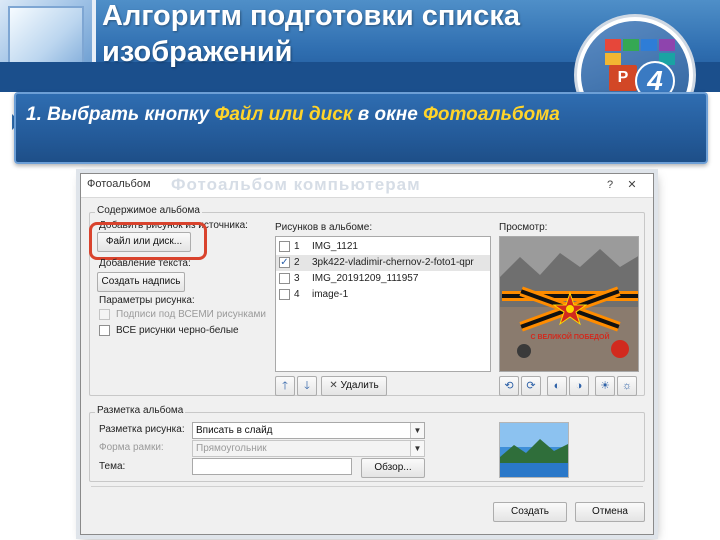  I want to click on picture-layout-select: Вписать в слайд ▼, so click(308, 430).